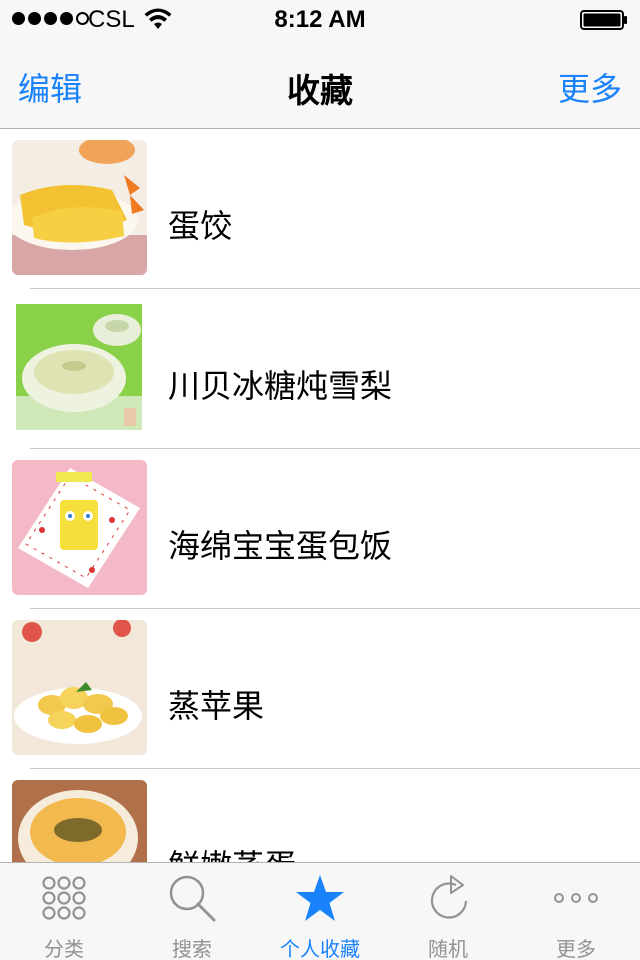  What do you see at coordinates (448, 948) in the screenshot?
I see `tab-label: 随机` at bounding box center [448, 948].